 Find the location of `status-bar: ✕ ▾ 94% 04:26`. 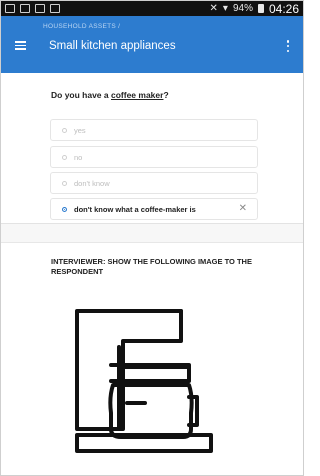

status-bar: ✕ ▾ 94% 04:26 is located at coordinates (152, 8).